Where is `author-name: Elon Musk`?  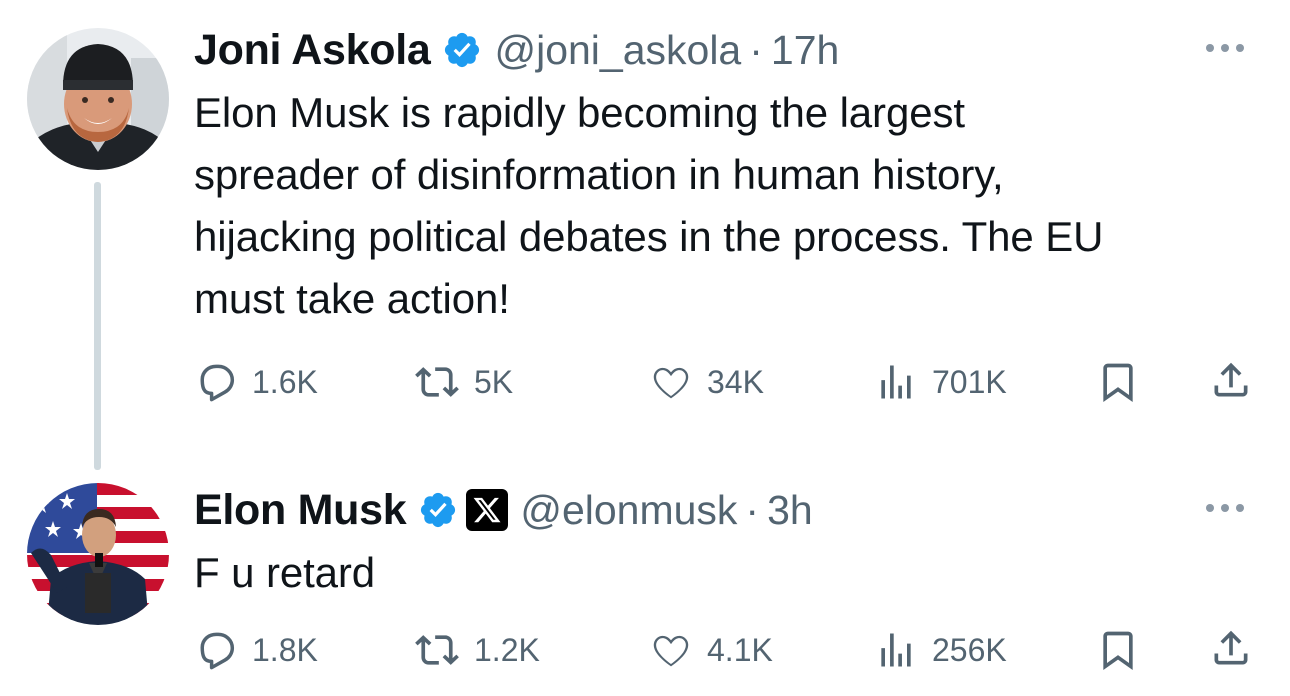
author-name: Elon Musk is located at coordinates (300, 510).